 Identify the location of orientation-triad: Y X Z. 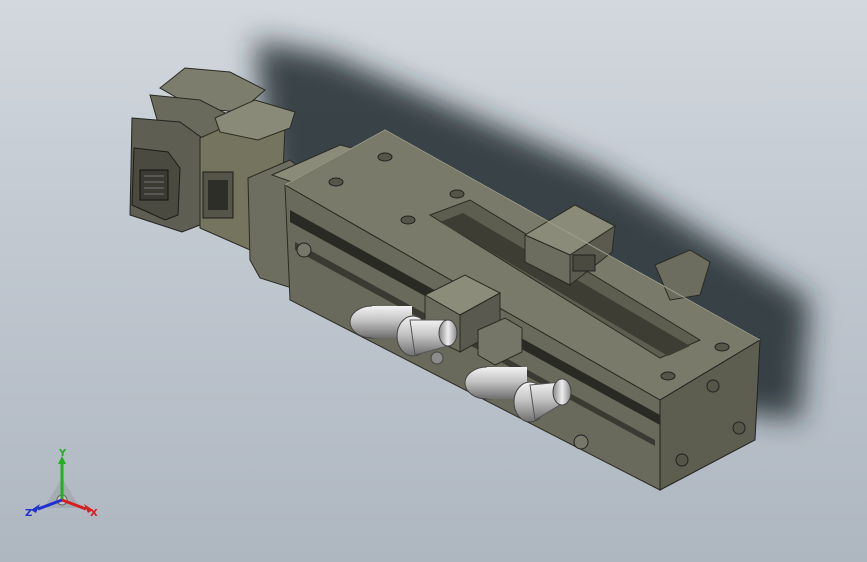
(65, 486).